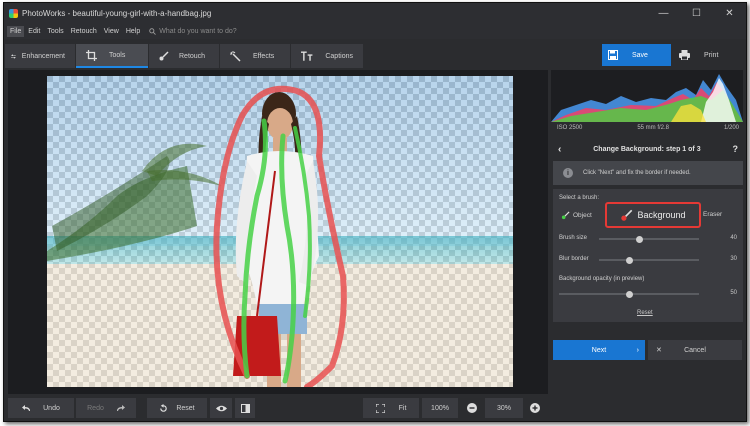 This screenshot has height=426, width=750. I want to click on zoom-in-button, so click(535, 408).